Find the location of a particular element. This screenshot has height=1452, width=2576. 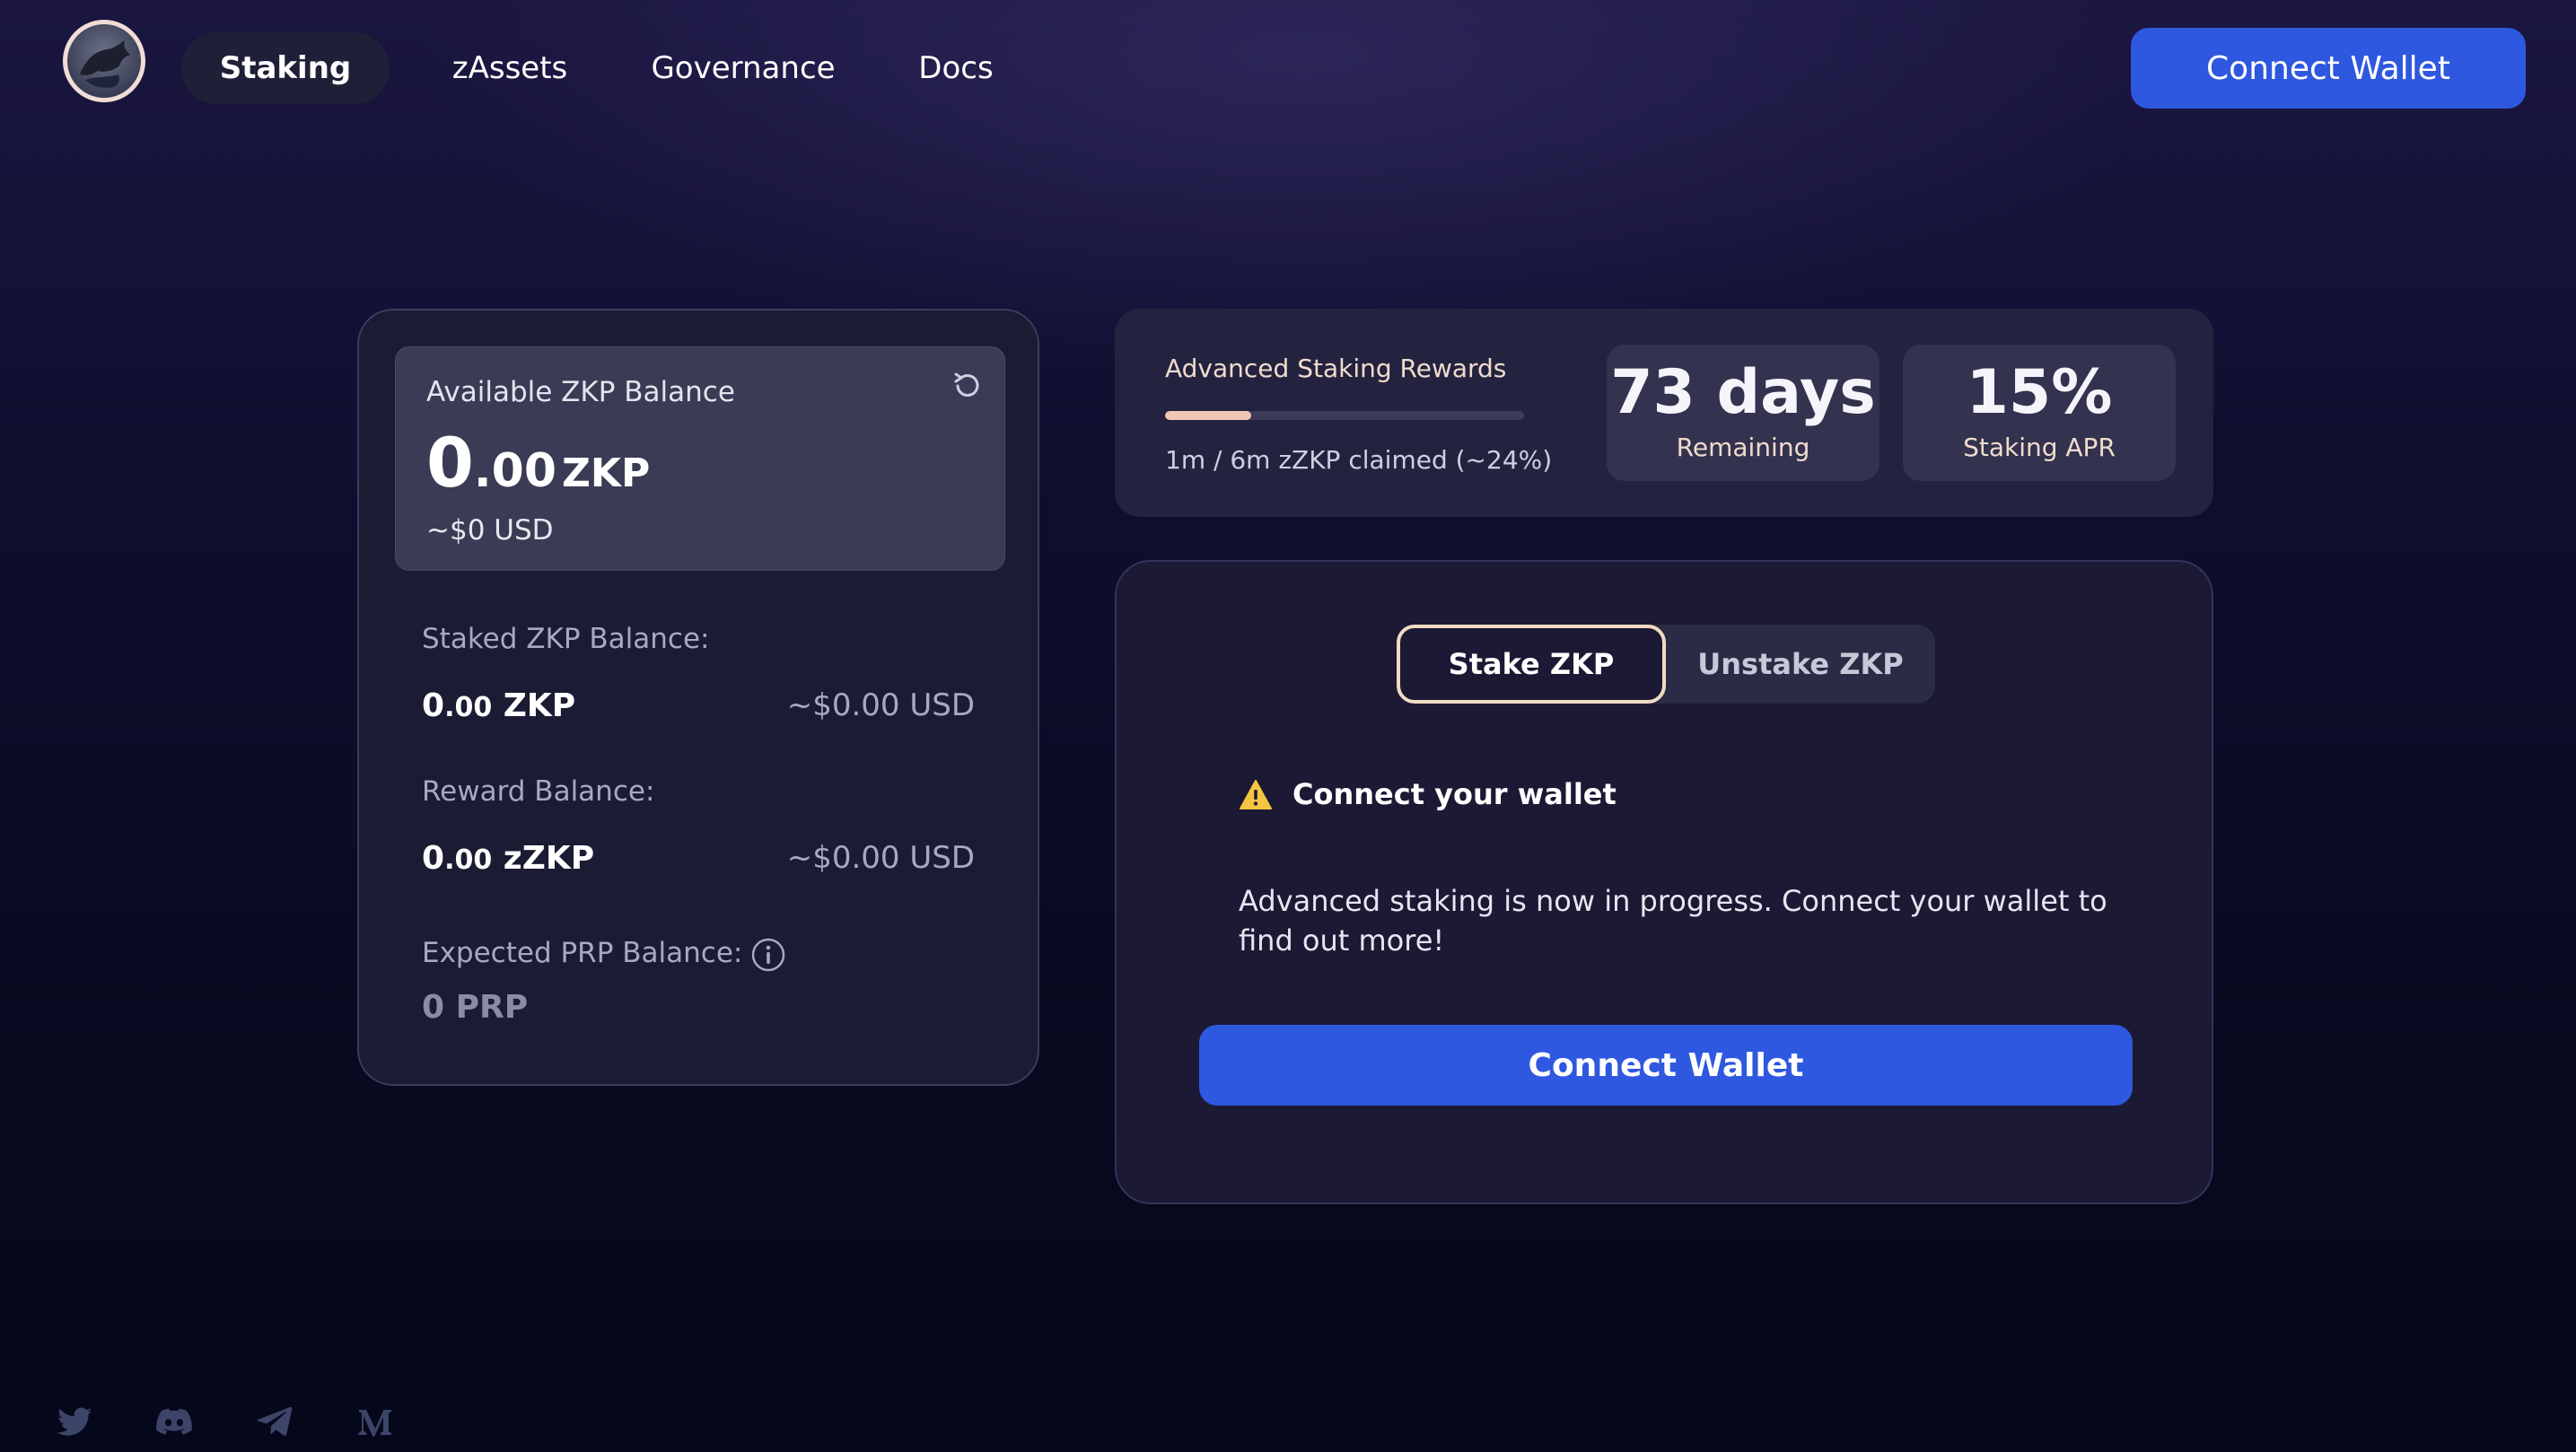

available-balance-dec: .00 is located at coordinates (515, 471).